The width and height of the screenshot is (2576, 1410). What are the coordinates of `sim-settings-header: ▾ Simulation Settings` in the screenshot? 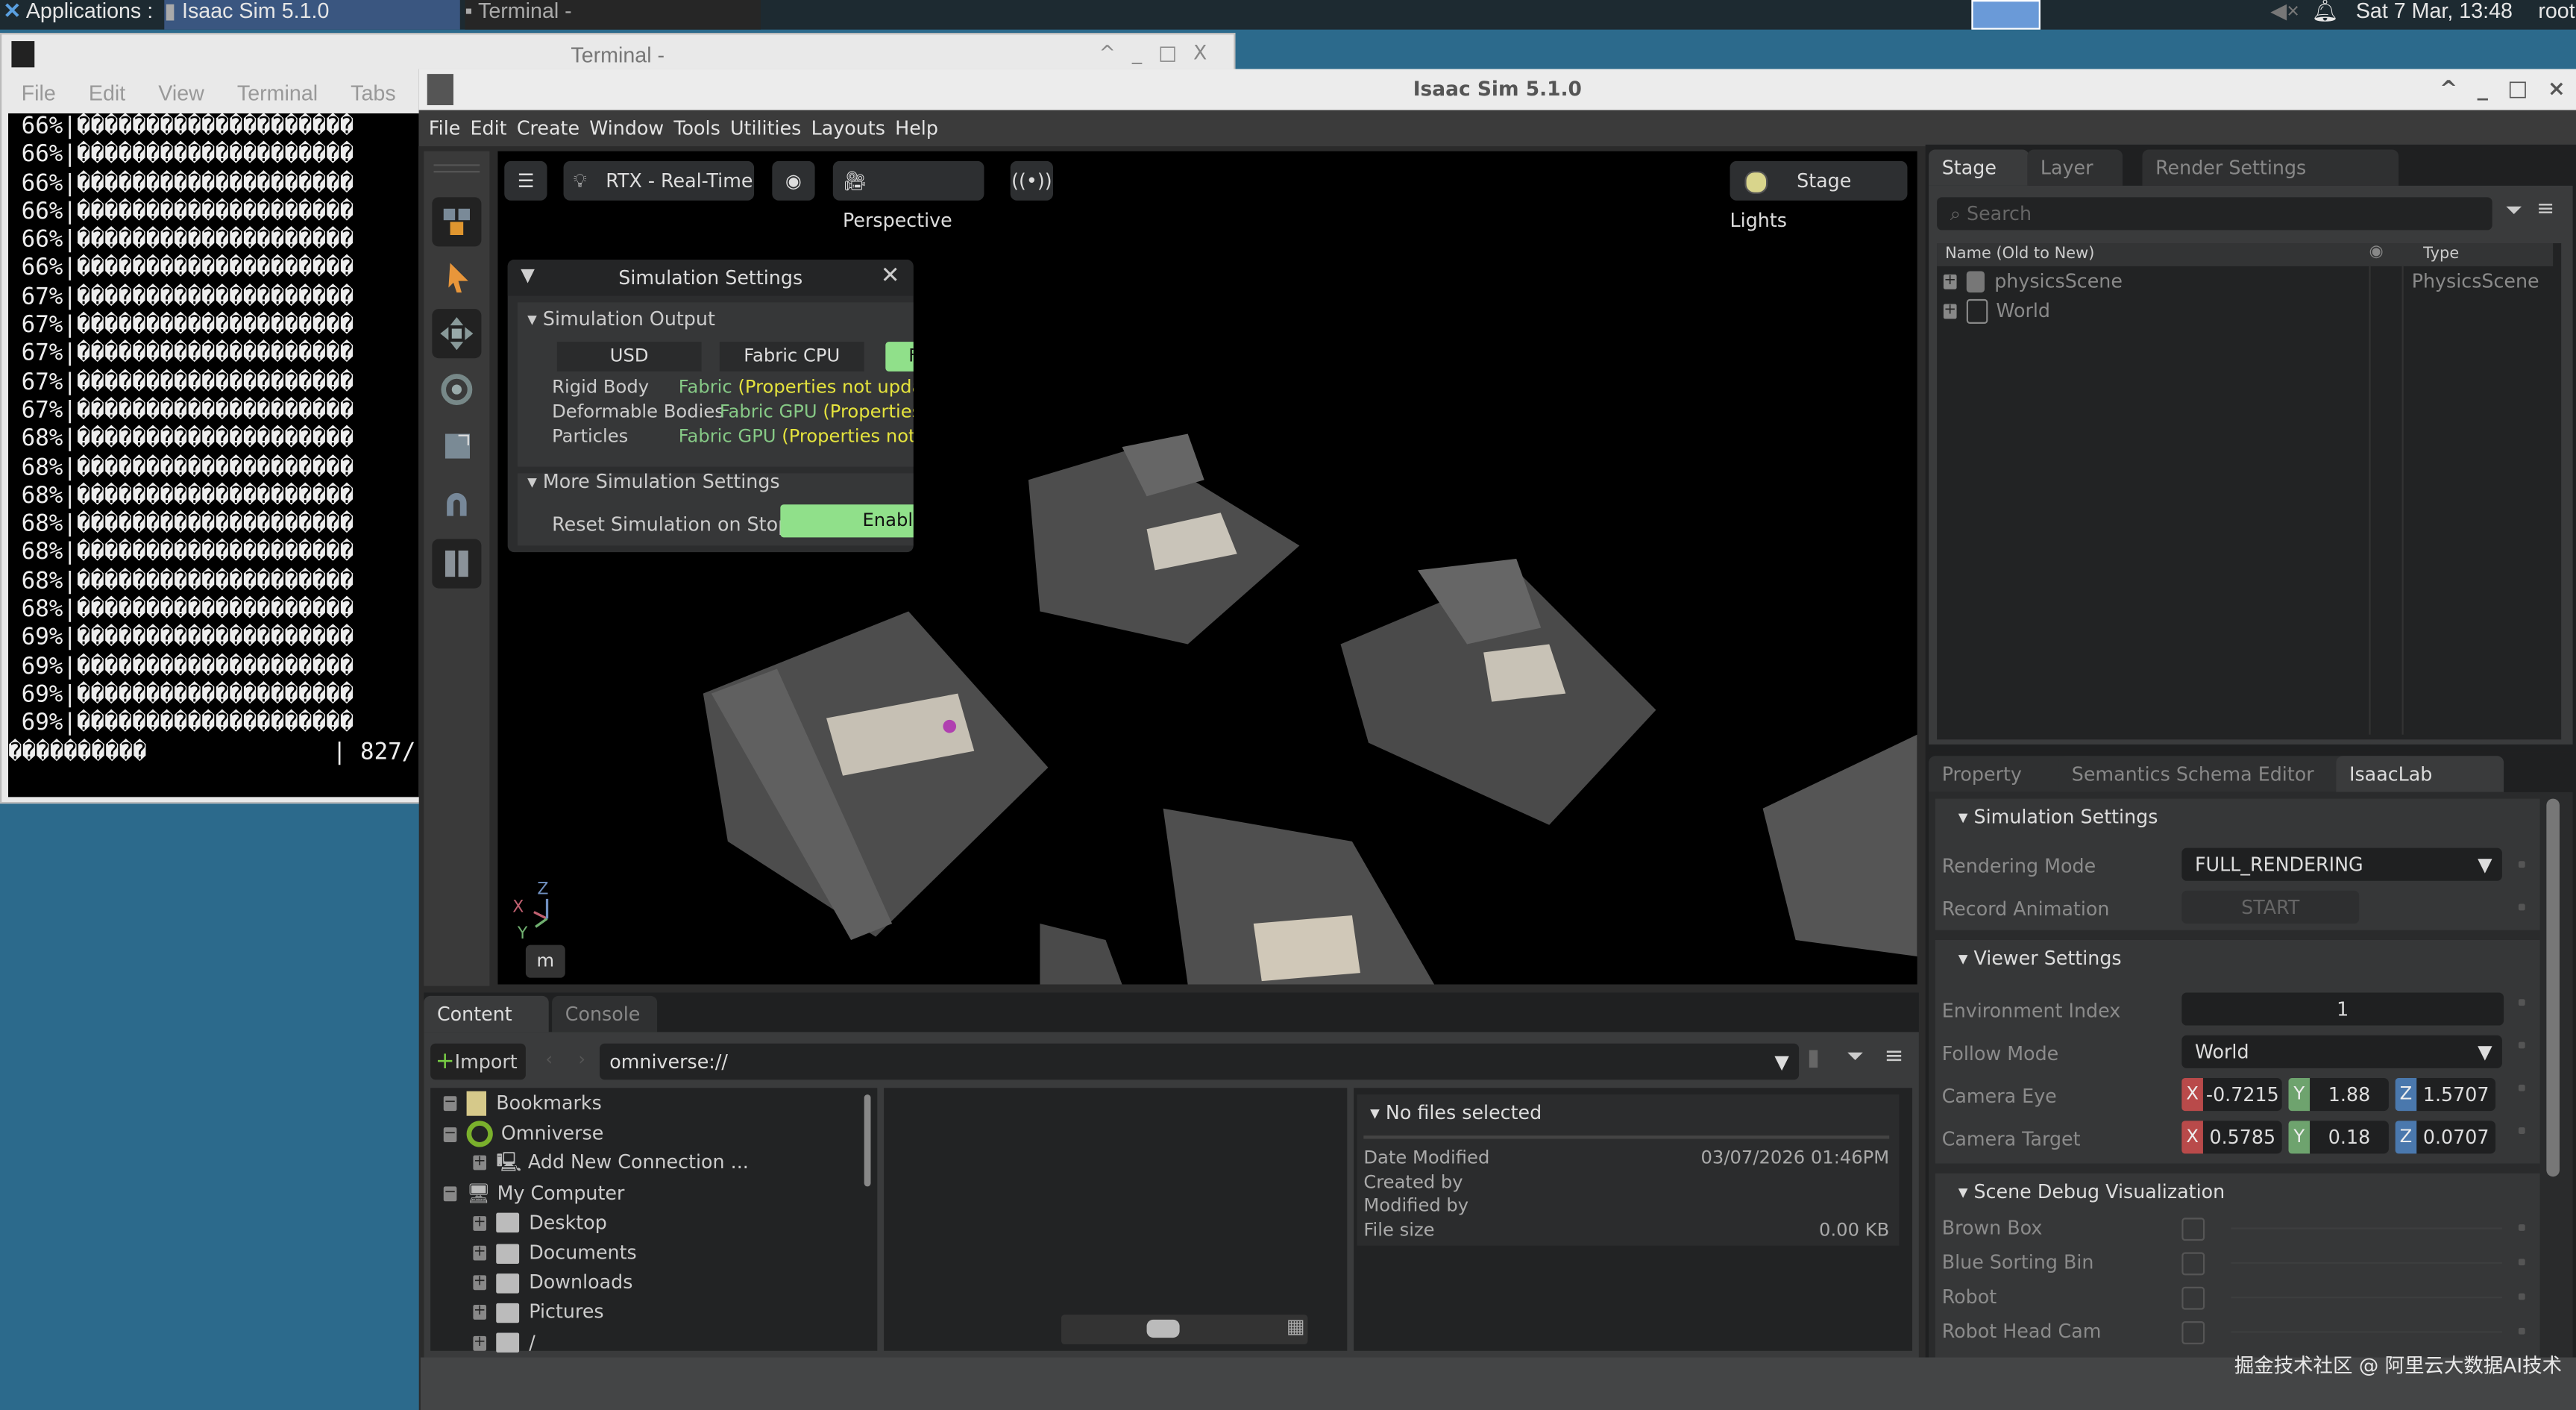 It's located at (2058, 816).